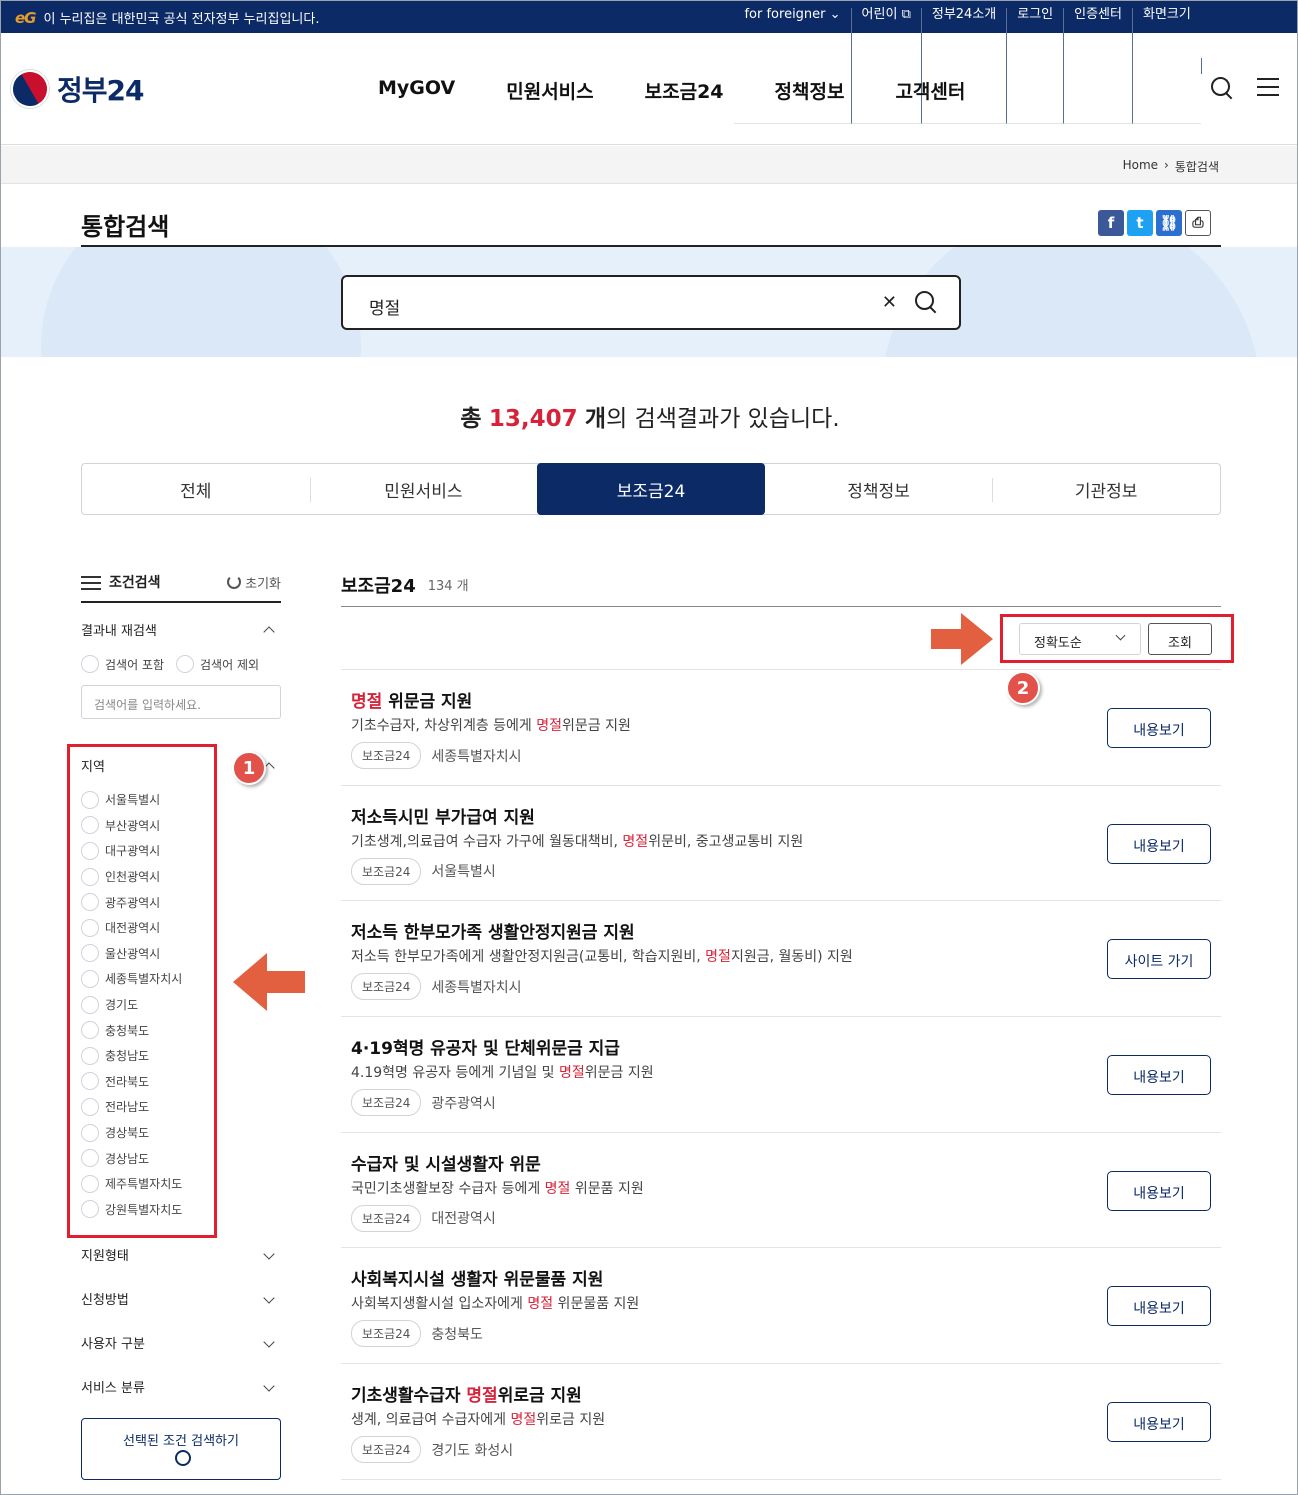 The height and width of the screenshot is (1495, 1298). I want to click on search-band: 명절 ✕, so click(649, 302).